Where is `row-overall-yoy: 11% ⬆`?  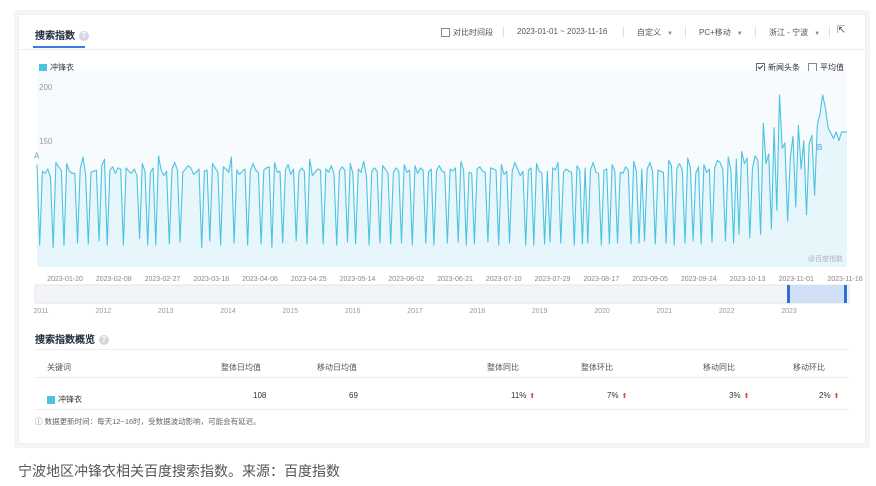 row-overall-yoy: 11% ⬆ is located at coordinates (523, 395).